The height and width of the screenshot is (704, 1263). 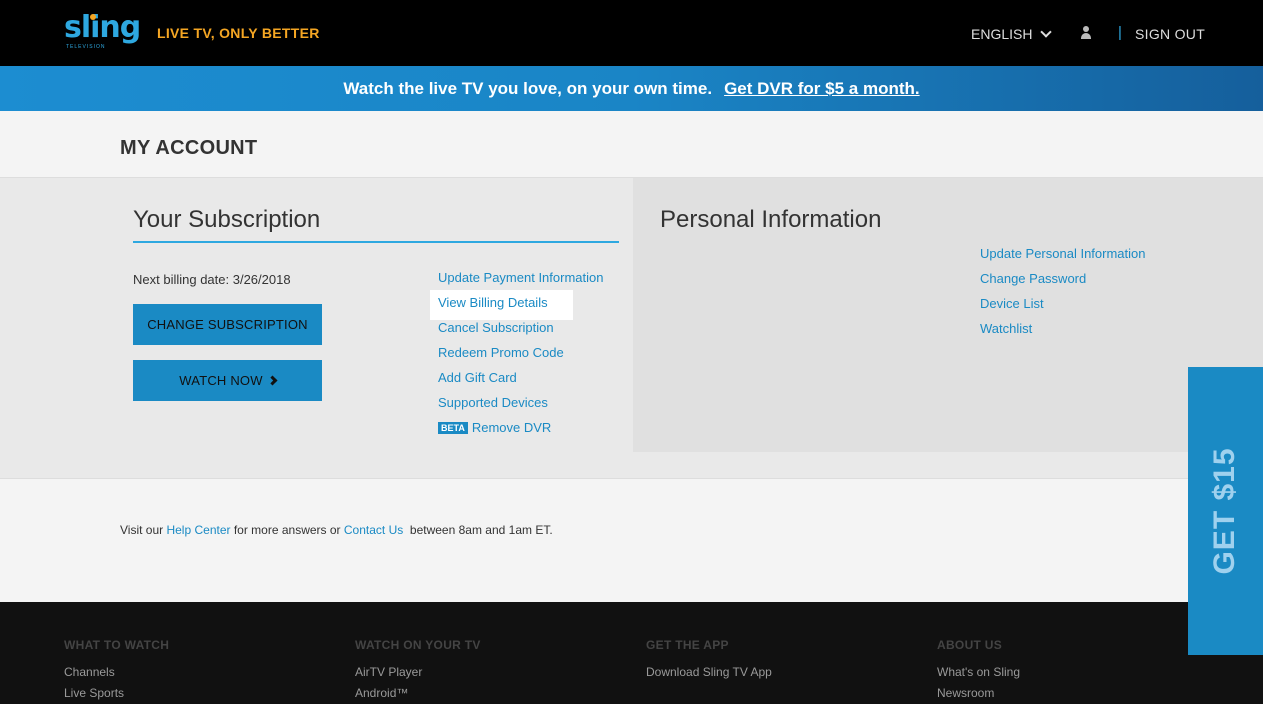 What do you see at coordinates (978, 695) in the screenshot?
I see `footer-link-newsroom: Newsroom` at bounding box center [978, 695].